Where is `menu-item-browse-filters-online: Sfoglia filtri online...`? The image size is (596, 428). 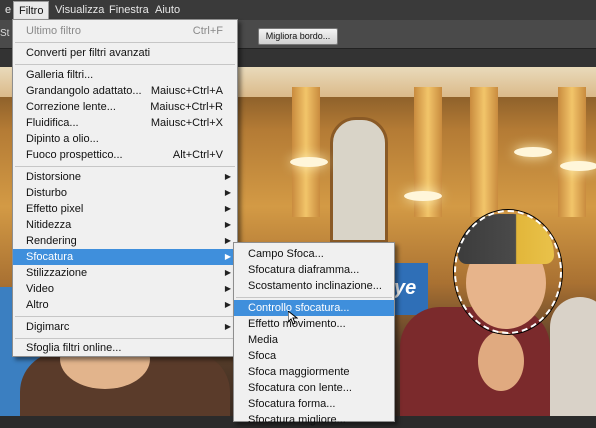
menu-item-browse-filters-online: Sfoglia filtri online... is located at coordinates (125, 348).